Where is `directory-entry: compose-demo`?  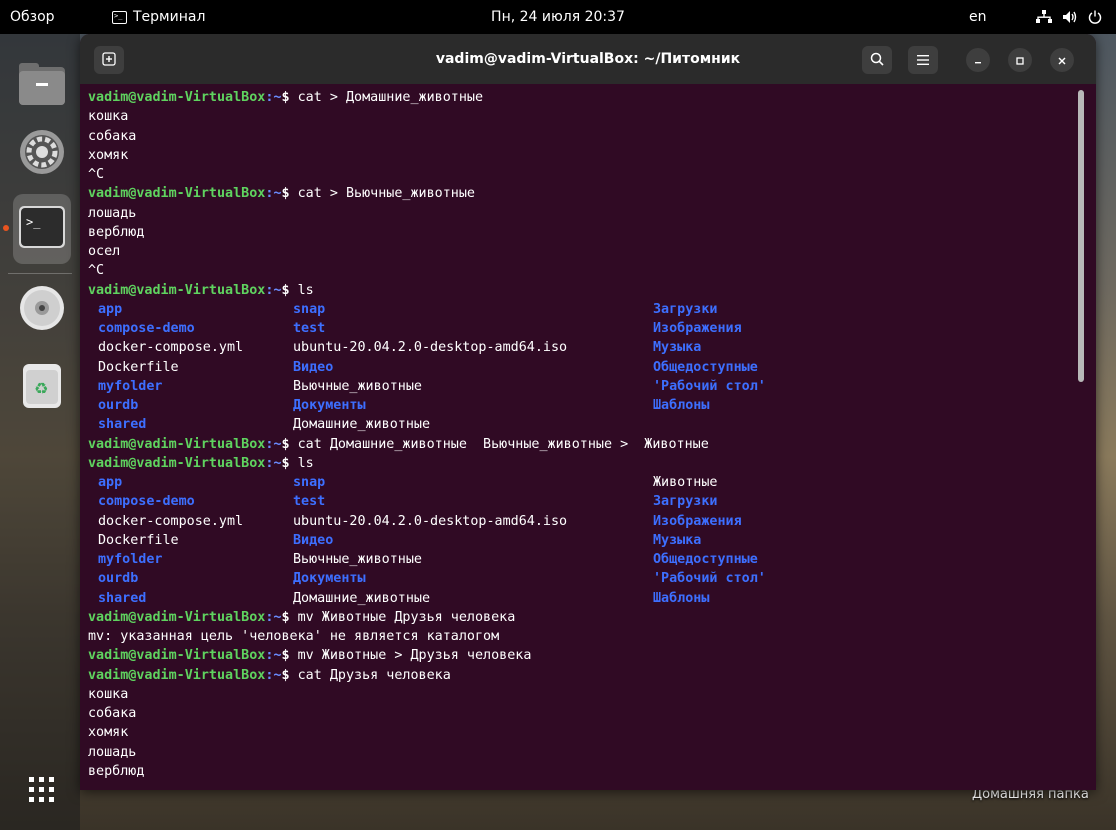
directory-entry: compose-demo is located at coordinates (146, 502).